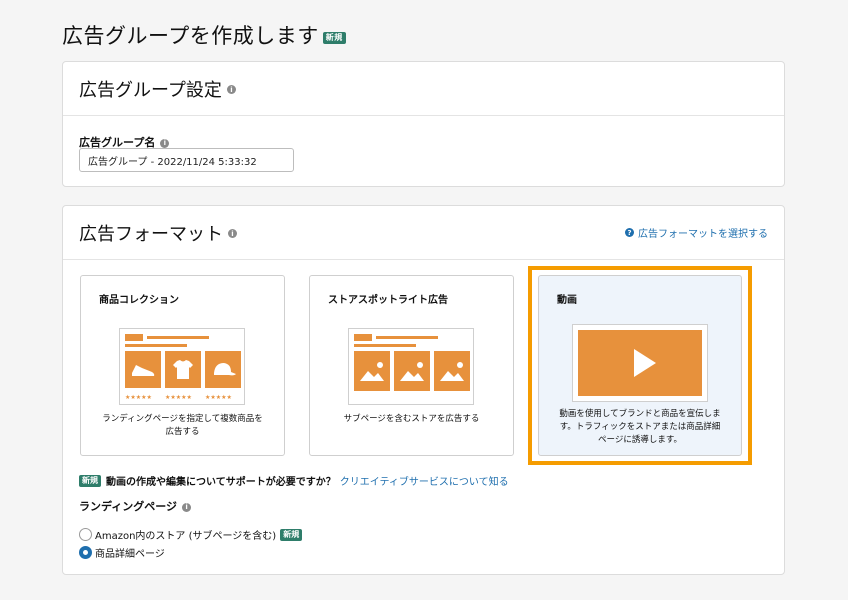  What do you see at coordinates (182, 432) in the screenshot?
I see `card-desc-line: 広告する` at bounding box center [182, 432].